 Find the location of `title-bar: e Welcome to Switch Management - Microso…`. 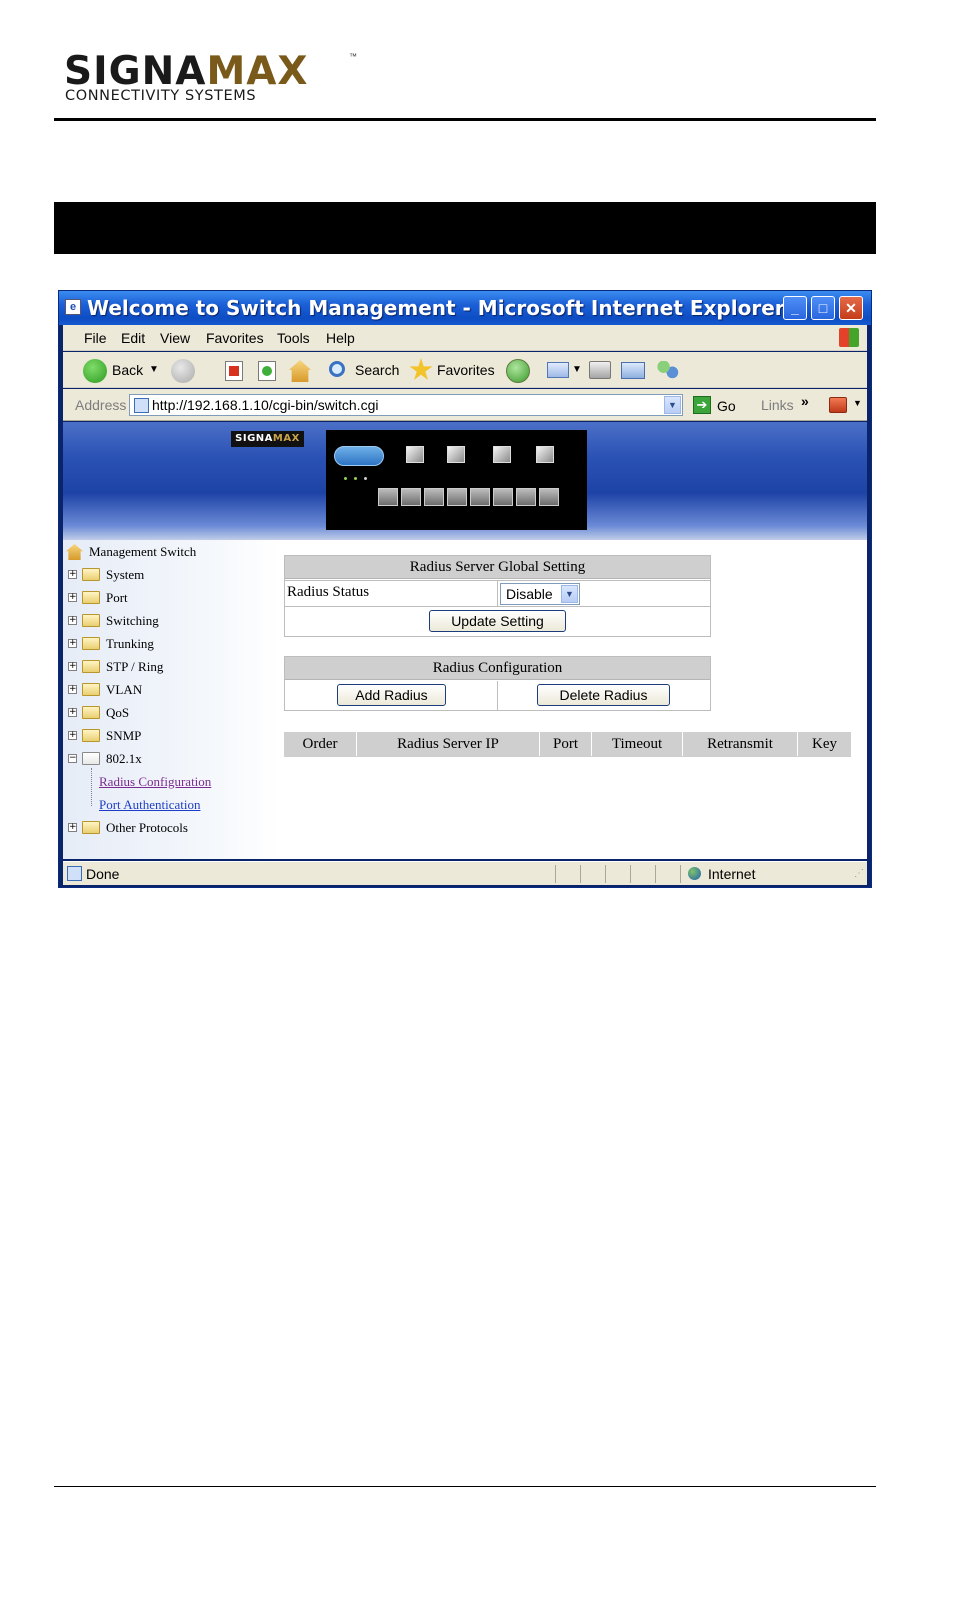

title-bar: e Welcome to Switch Management - Microso… is located at coordinates (465, 308).